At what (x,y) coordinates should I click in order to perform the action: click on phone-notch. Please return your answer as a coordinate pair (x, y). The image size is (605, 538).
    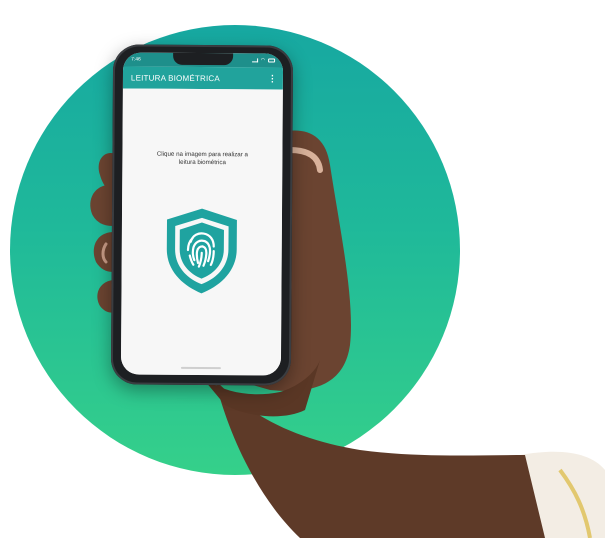
    Looking at the image, I should click on (203, 59).